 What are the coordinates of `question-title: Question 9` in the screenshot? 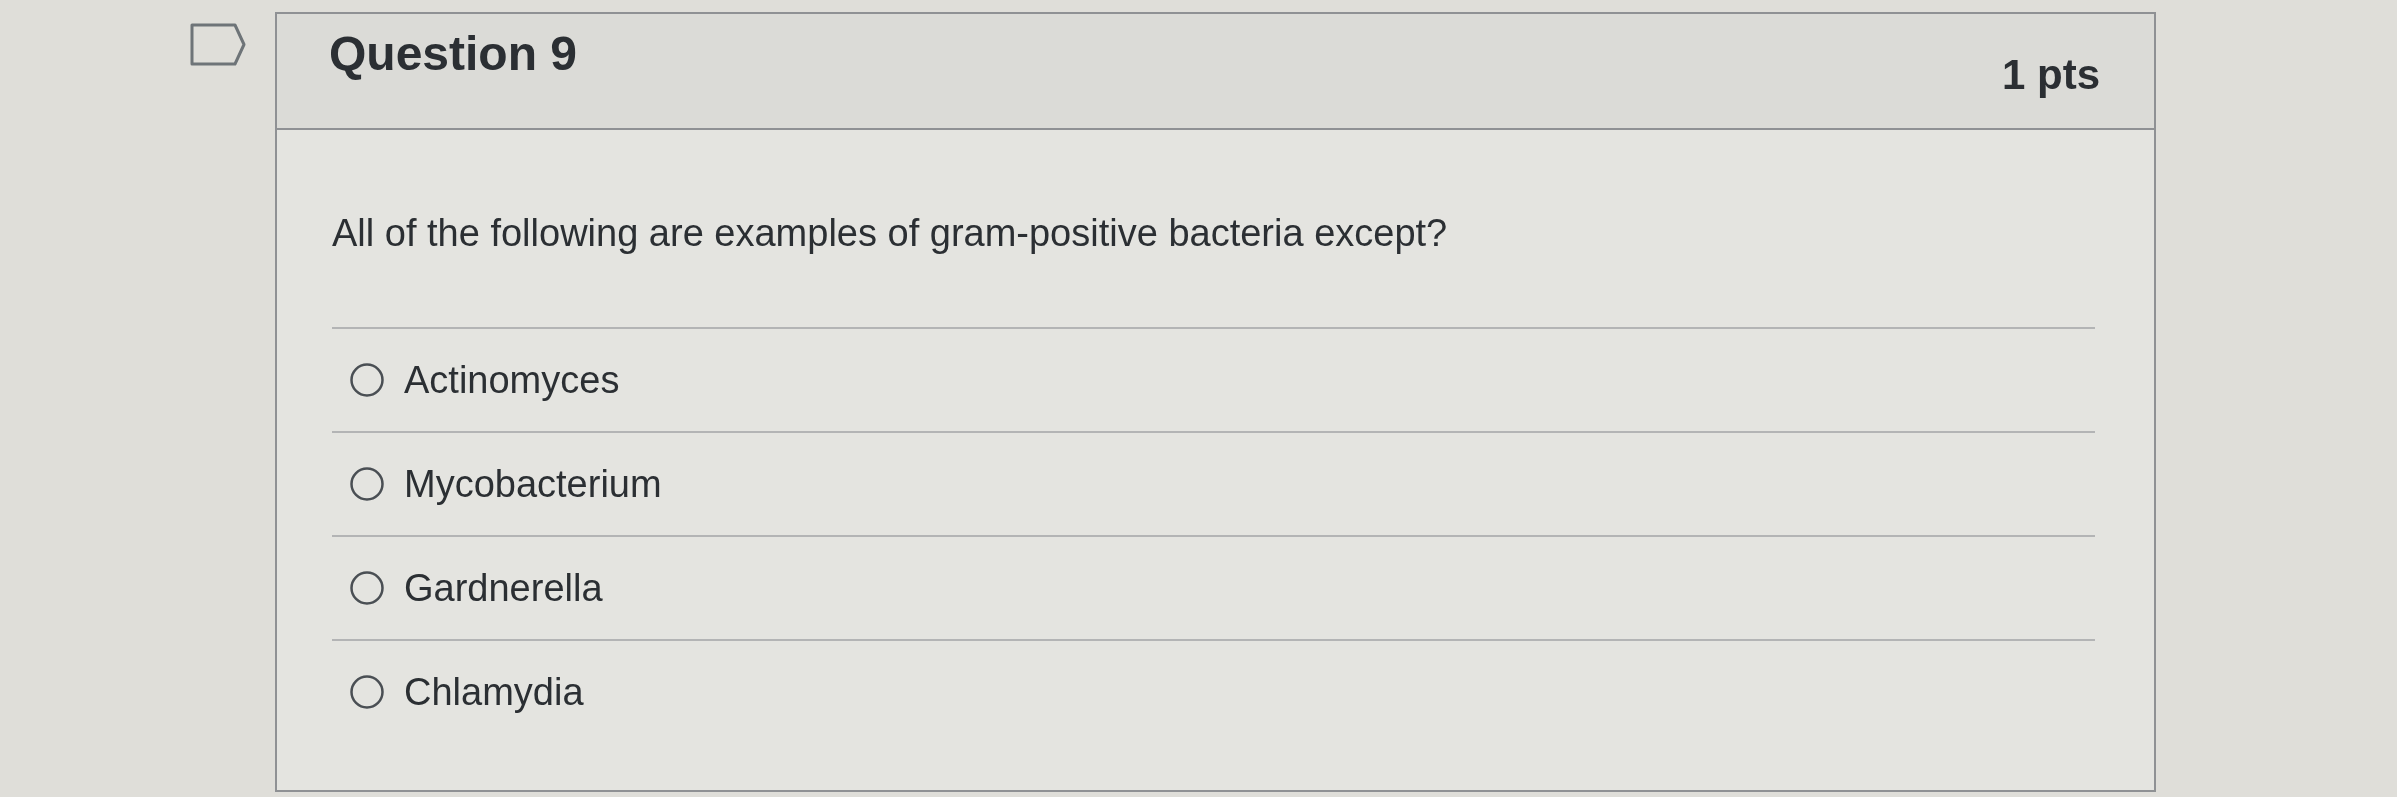 It's located at (453, 54).